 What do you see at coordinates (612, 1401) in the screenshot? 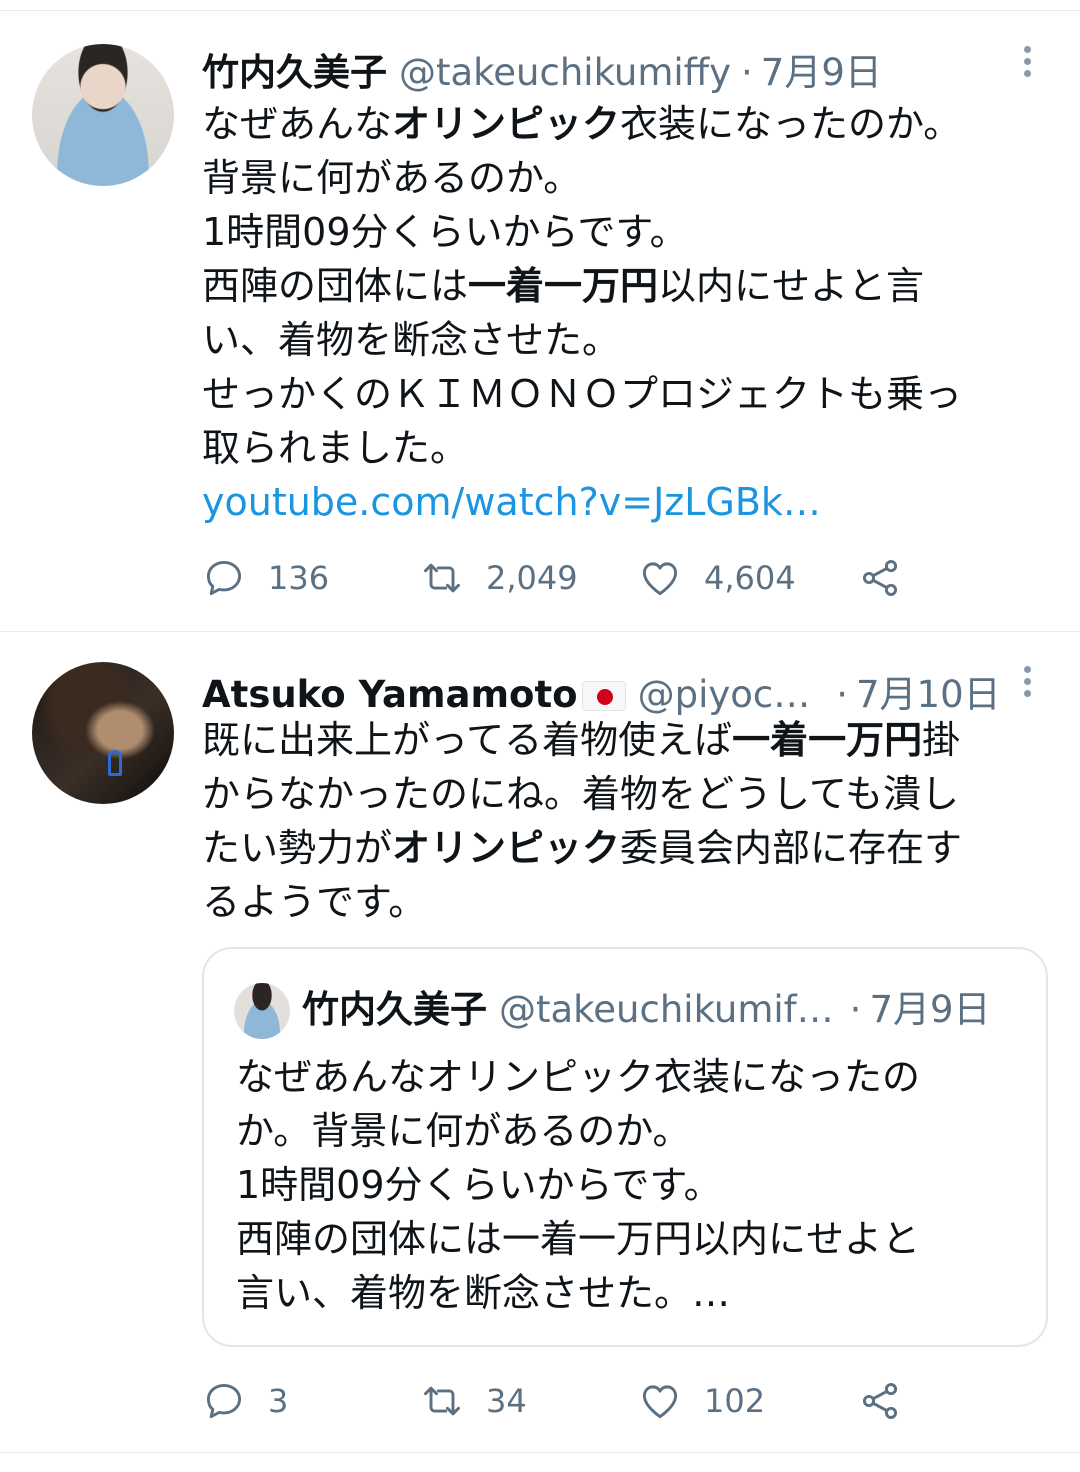
I see `tweet-actions: 3 34 102` at bounding box center [612, 1401].